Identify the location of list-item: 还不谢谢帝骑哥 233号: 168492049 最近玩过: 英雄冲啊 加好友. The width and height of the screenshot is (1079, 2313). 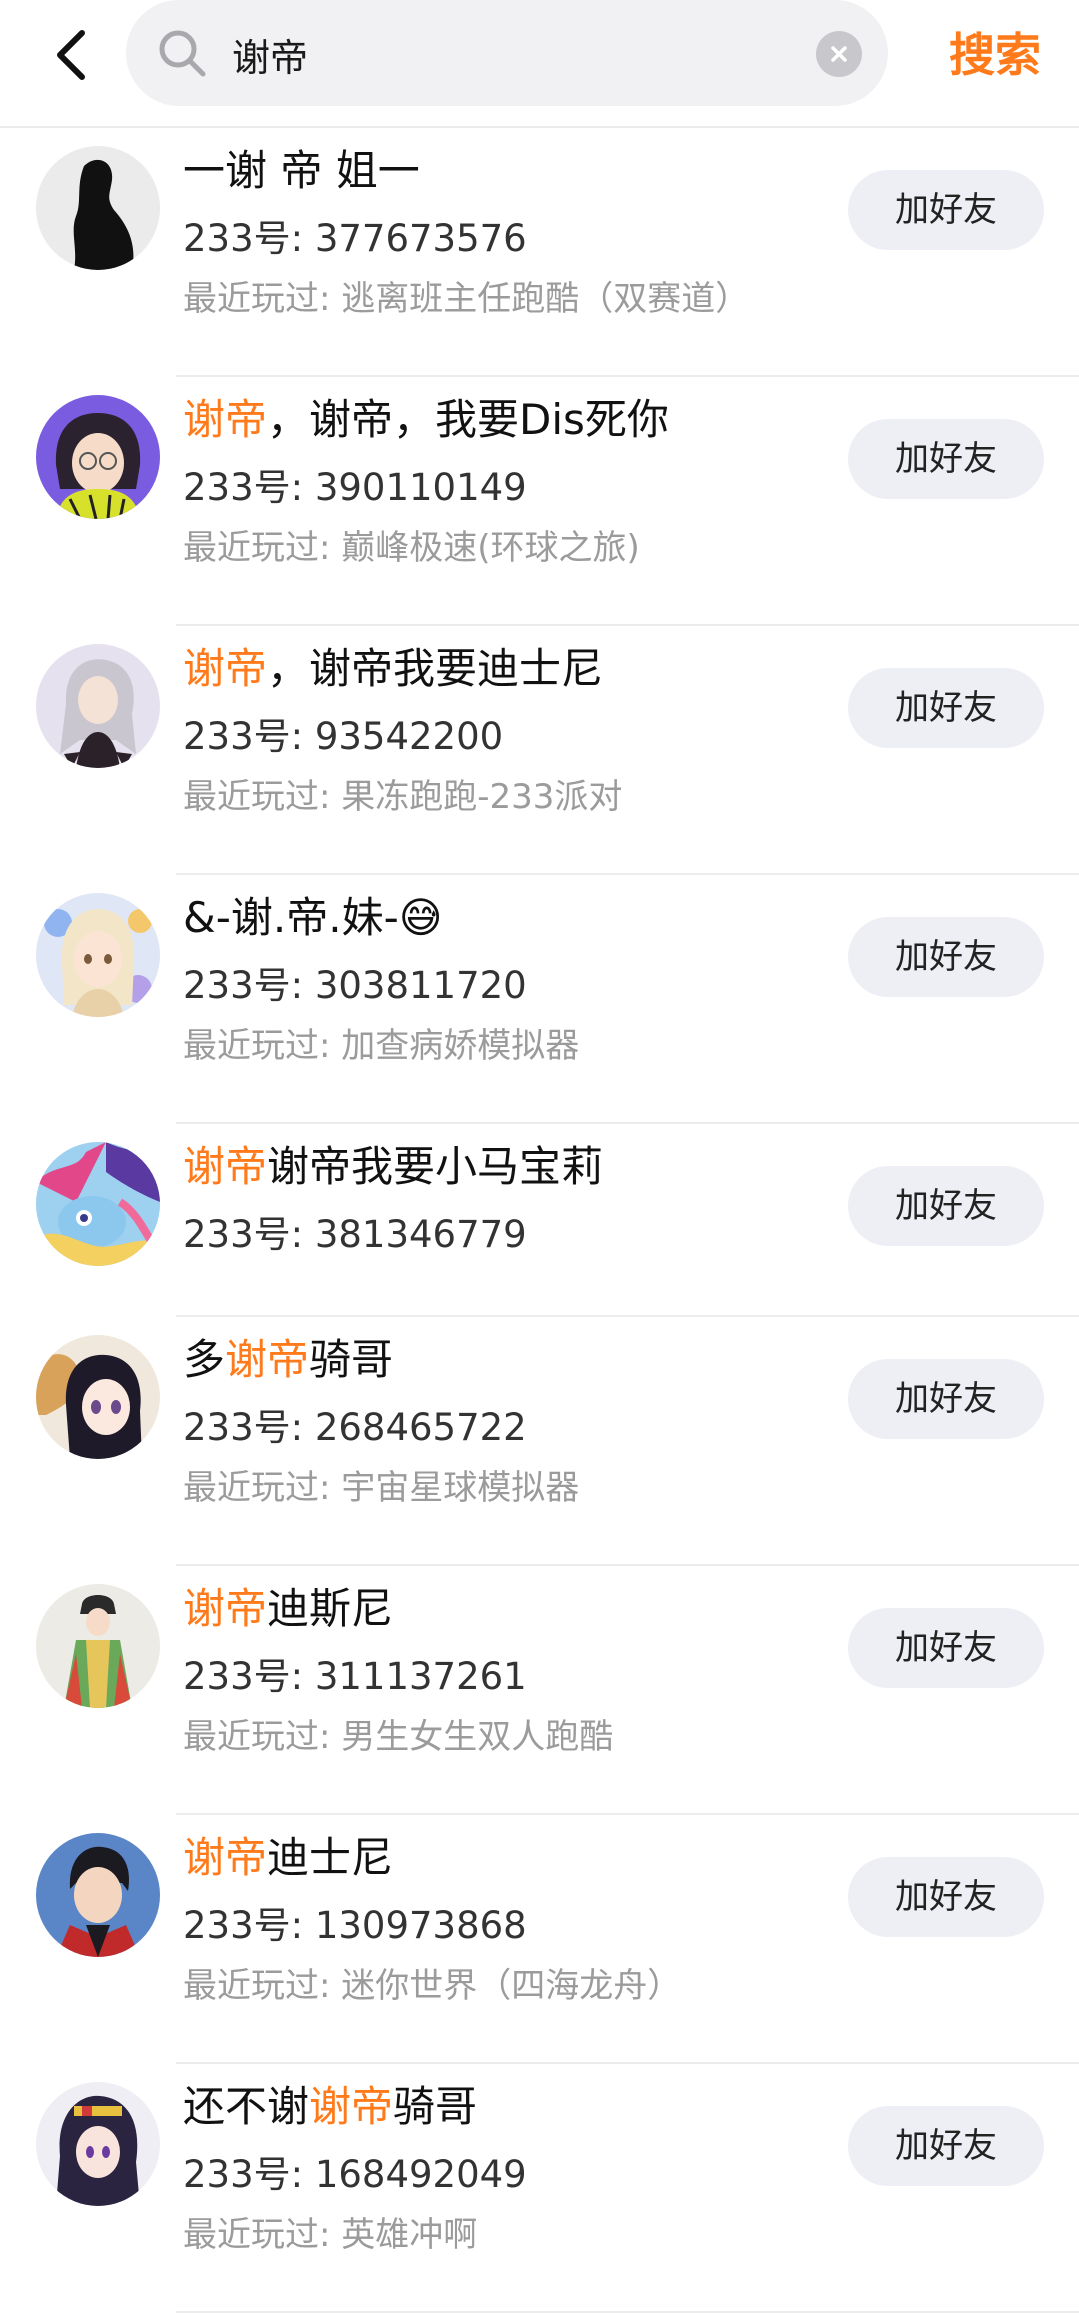
(539, 2188).